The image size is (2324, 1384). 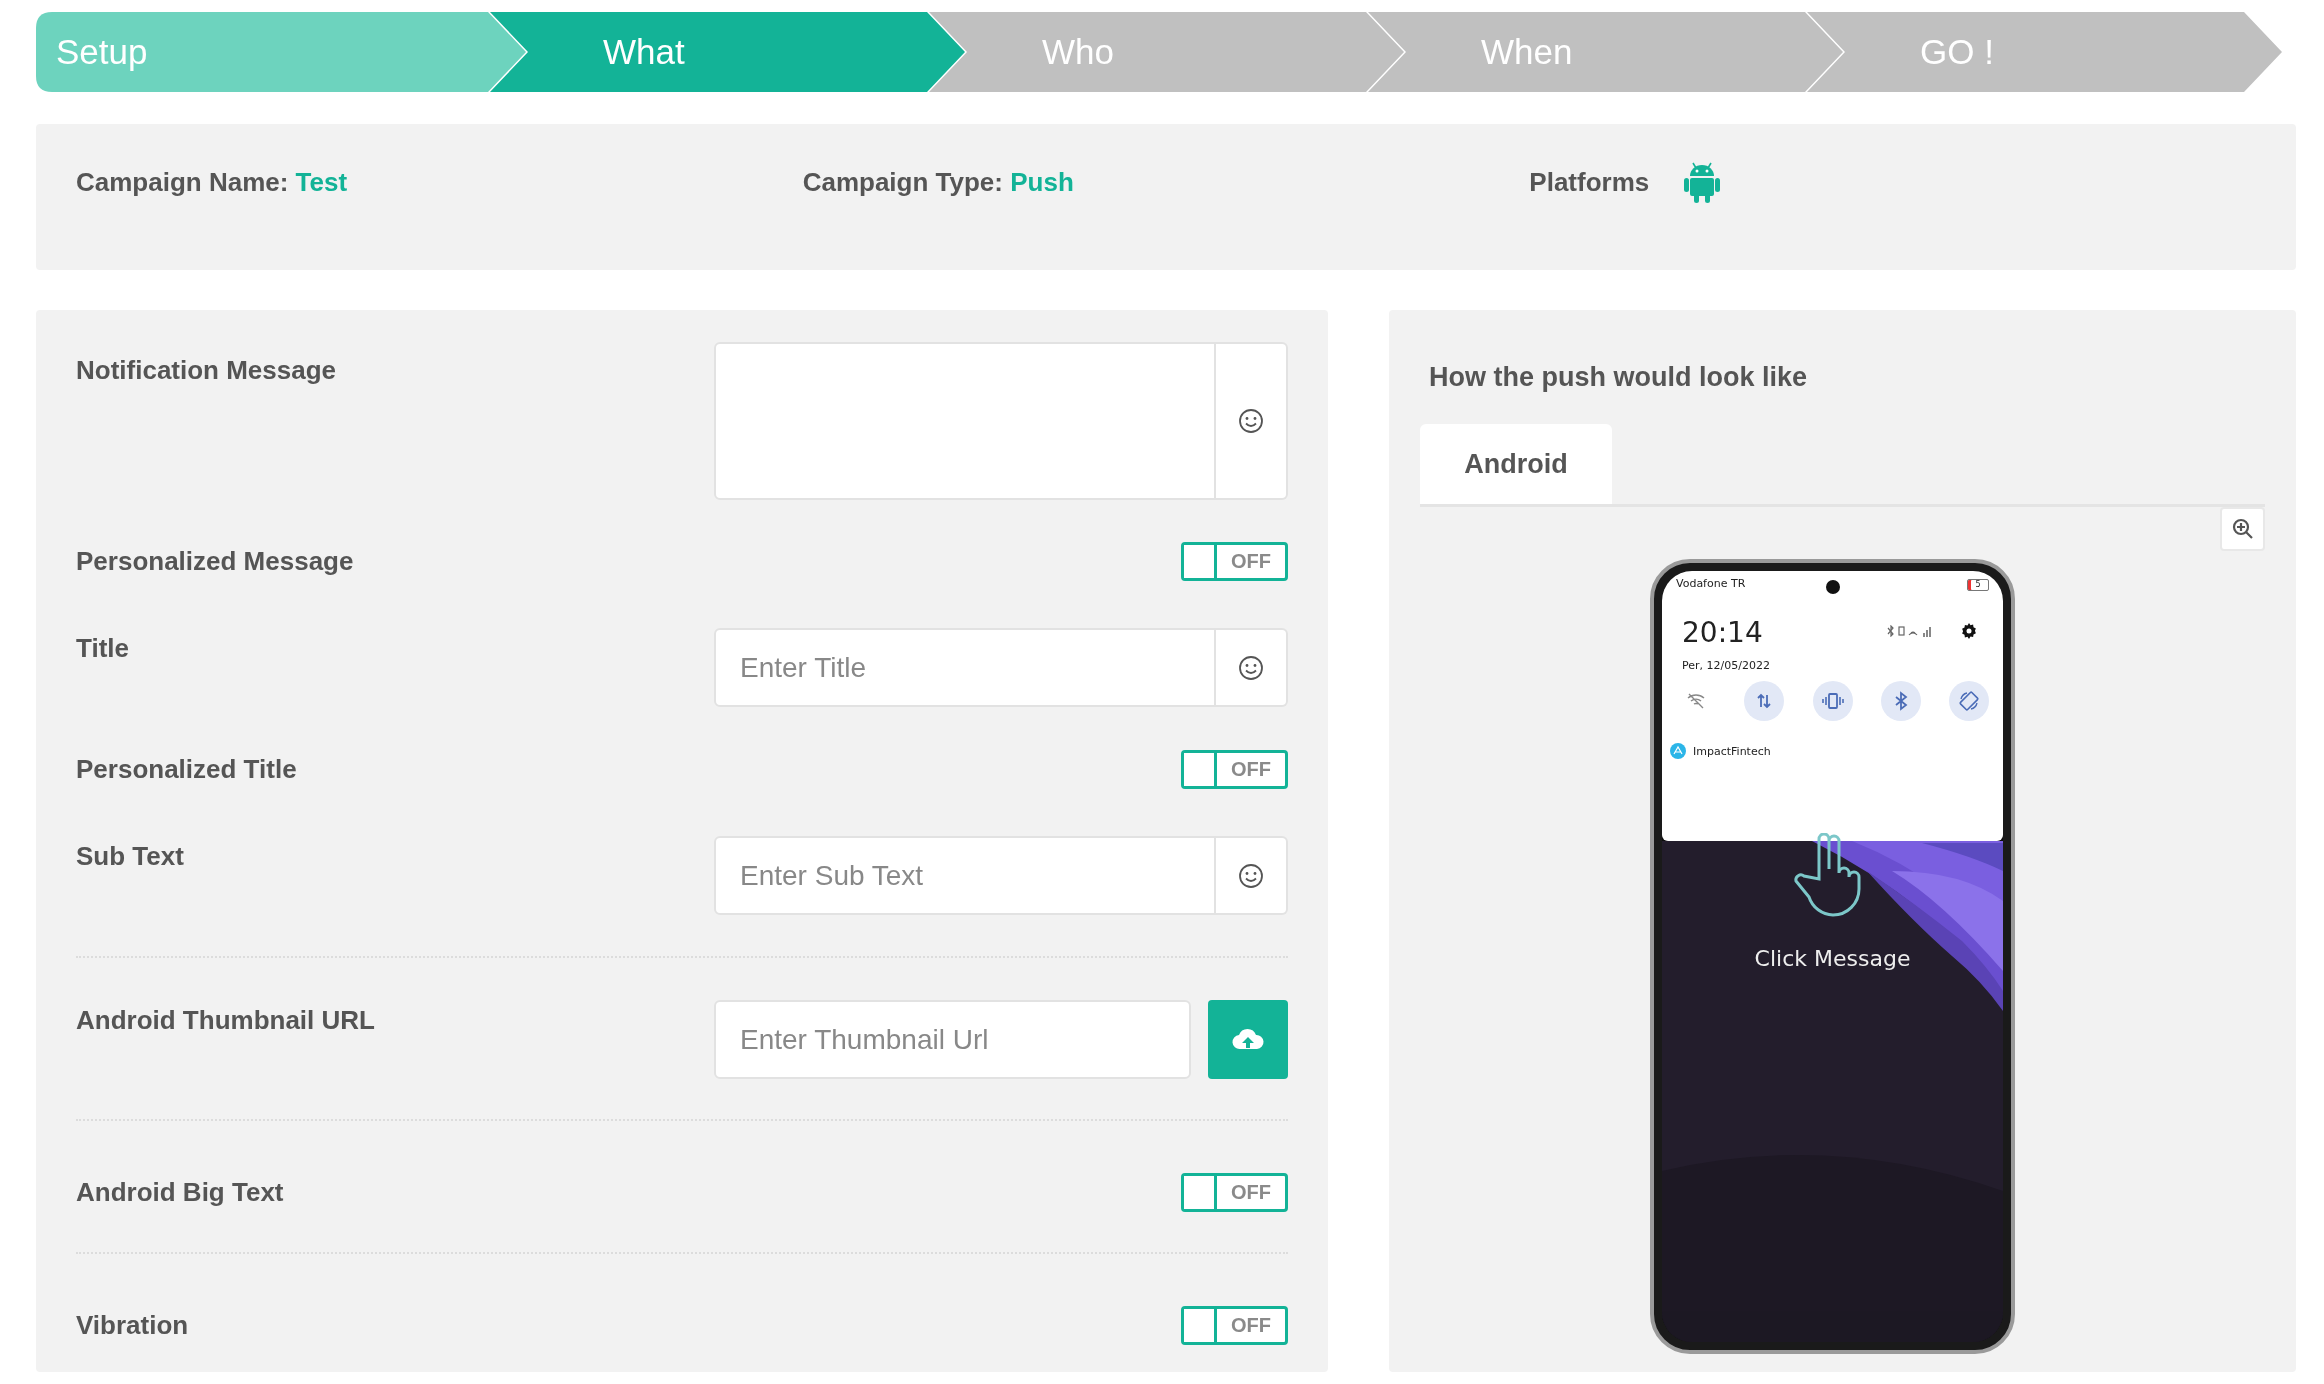 What do you see at coordinates (1248, 1039) in the screenshot?
I see `upload-button` at bounding box center [1248, 1039].